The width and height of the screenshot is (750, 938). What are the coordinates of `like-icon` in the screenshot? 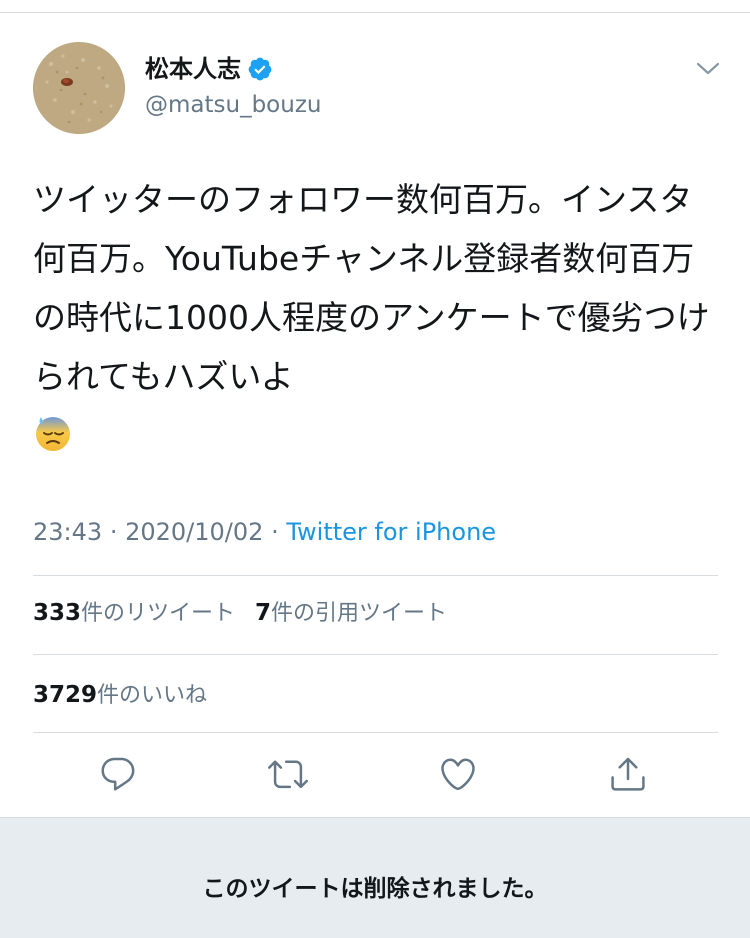 It's located at (458, 776).